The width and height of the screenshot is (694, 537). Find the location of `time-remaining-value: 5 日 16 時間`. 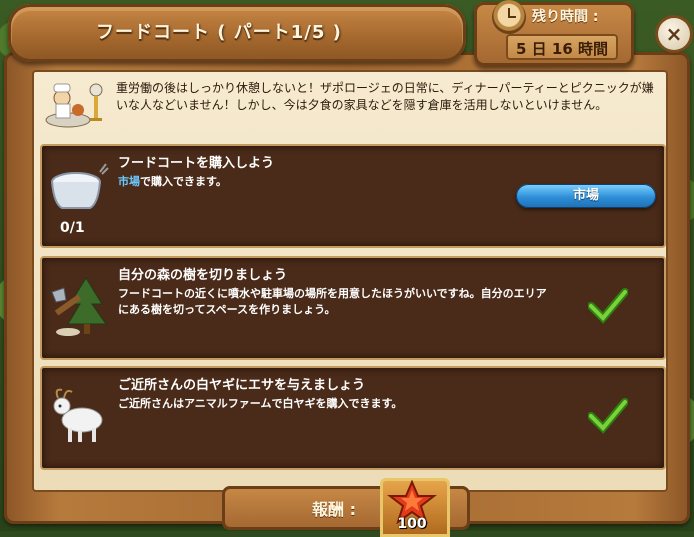

time-remaining-value: 5 日 16 時間 is located at coordinates (562, 49).